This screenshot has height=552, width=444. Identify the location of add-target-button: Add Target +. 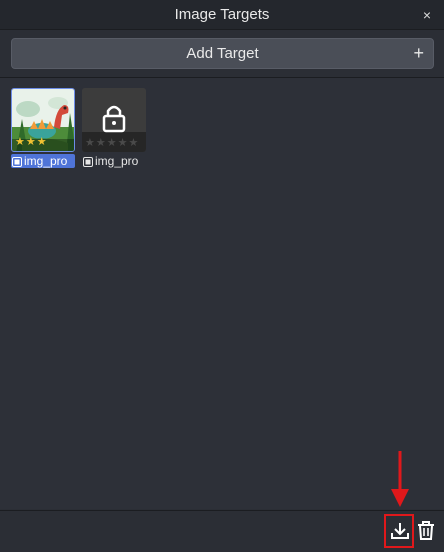
(222, 53).